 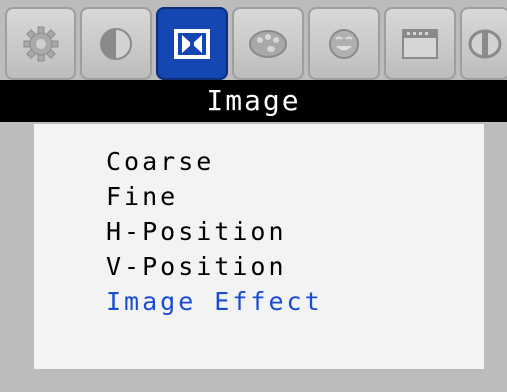 I want to click on gear-icon, so click(x=41, y=44).